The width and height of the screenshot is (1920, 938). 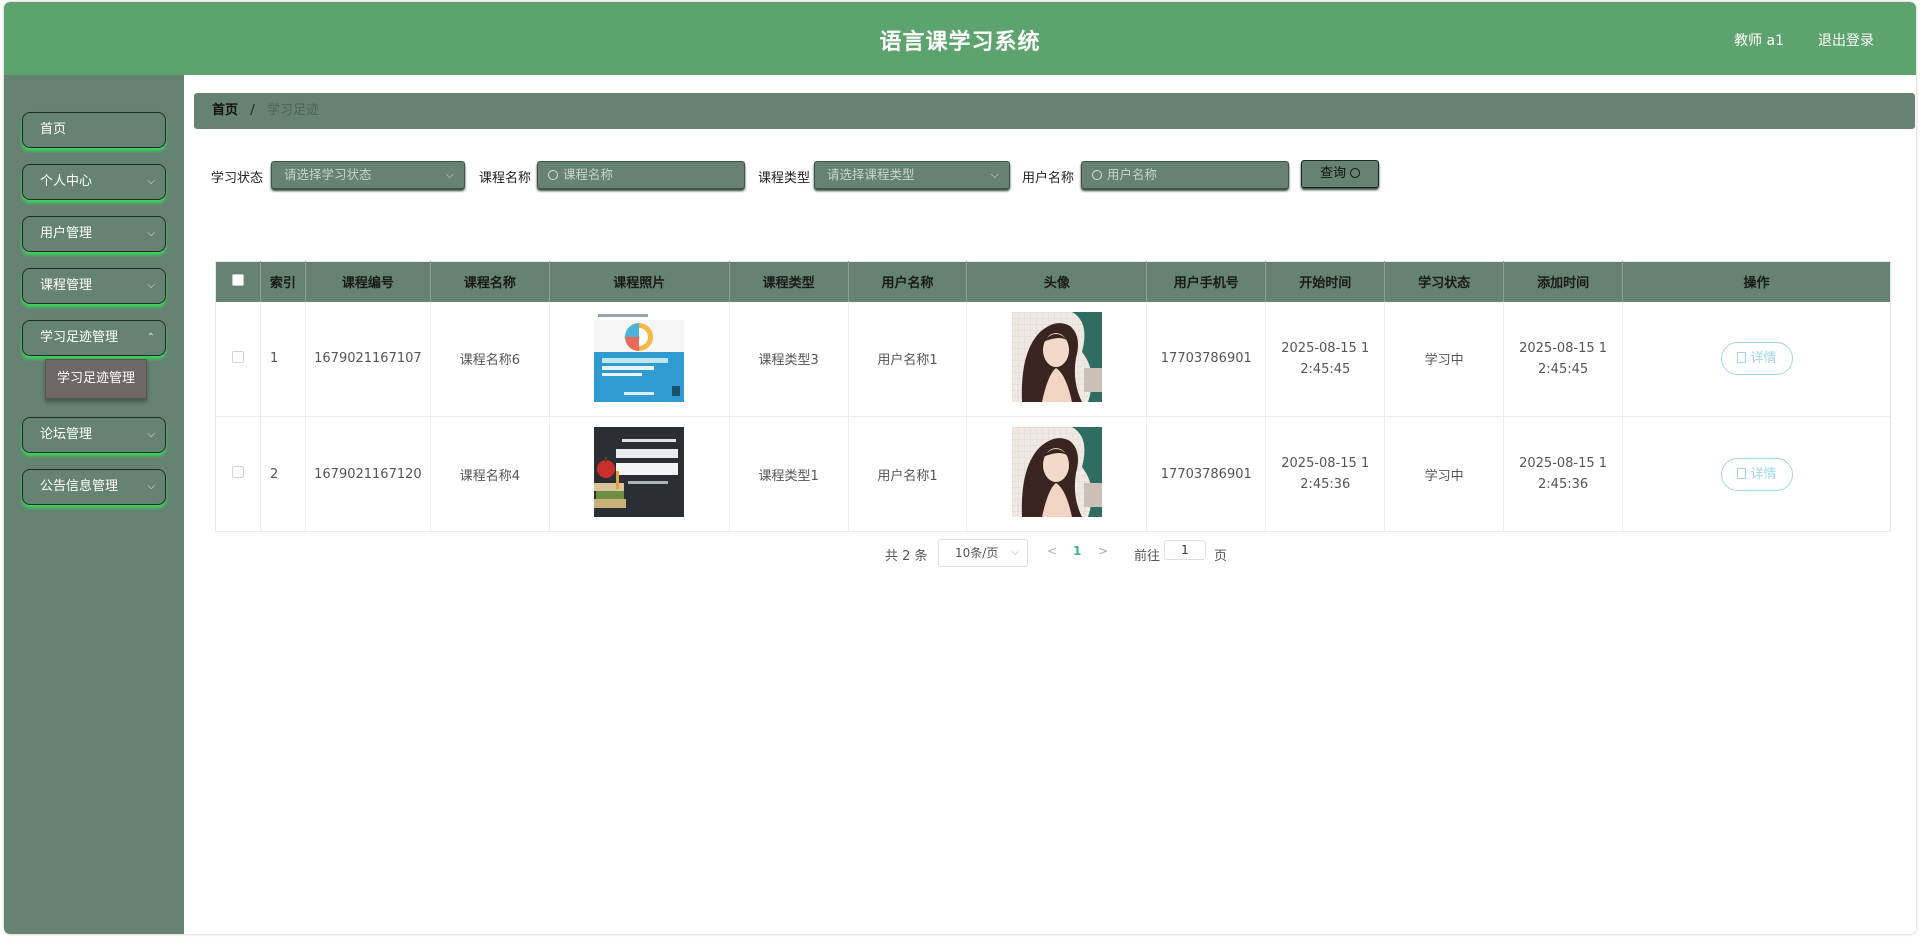 I want to click on column-header: 课程名称, so click(x=490, y=281).